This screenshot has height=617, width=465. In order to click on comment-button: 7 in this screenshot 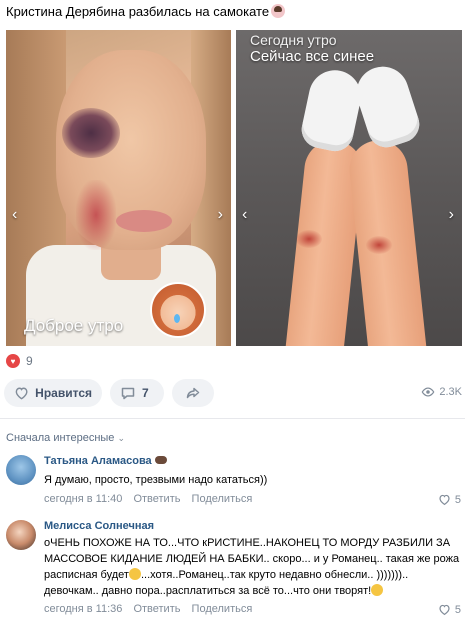, I will do `click(137, 393)`.